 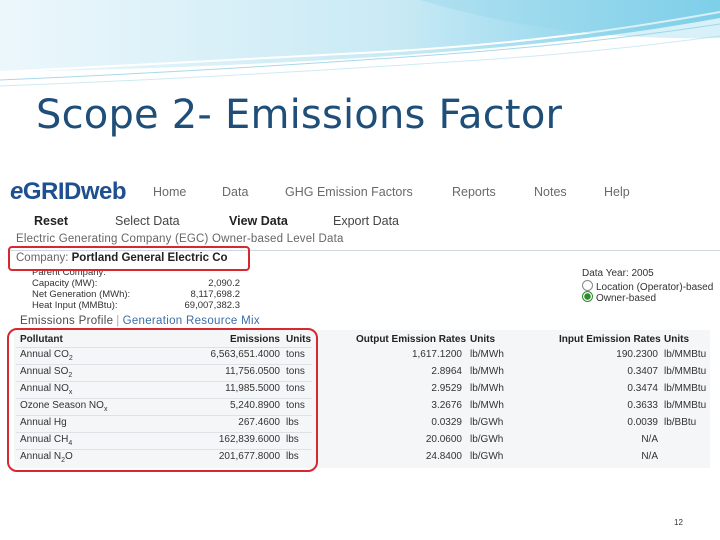 What do you see at coordinates (610, 339) in the screenshot?
I see `header-input-emission-rates: Input Emission Rates` at bounding box center [610, 339].